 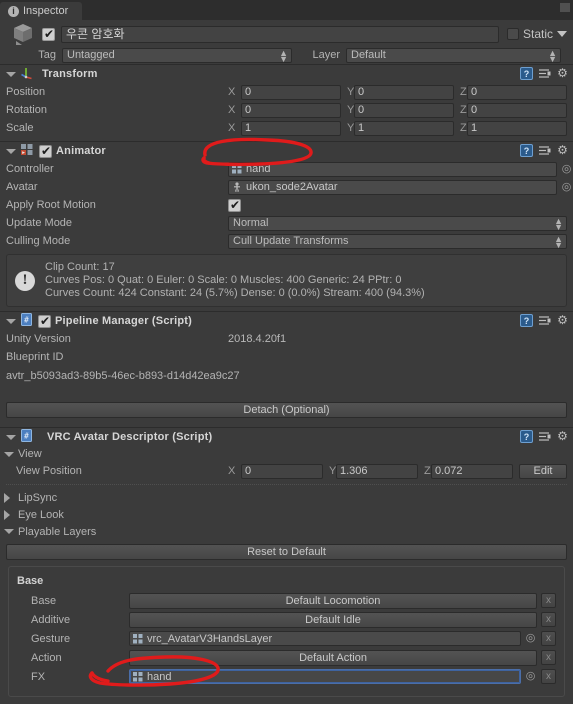 I want to click on position-z-input: 0, so click(x=517, y=92).